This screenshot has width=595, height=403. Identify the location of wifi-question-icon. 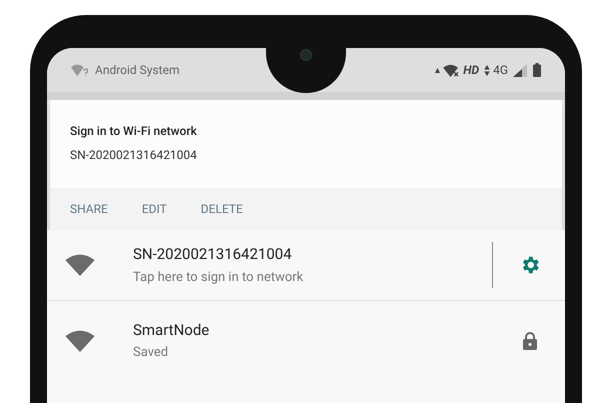
(80, 70).